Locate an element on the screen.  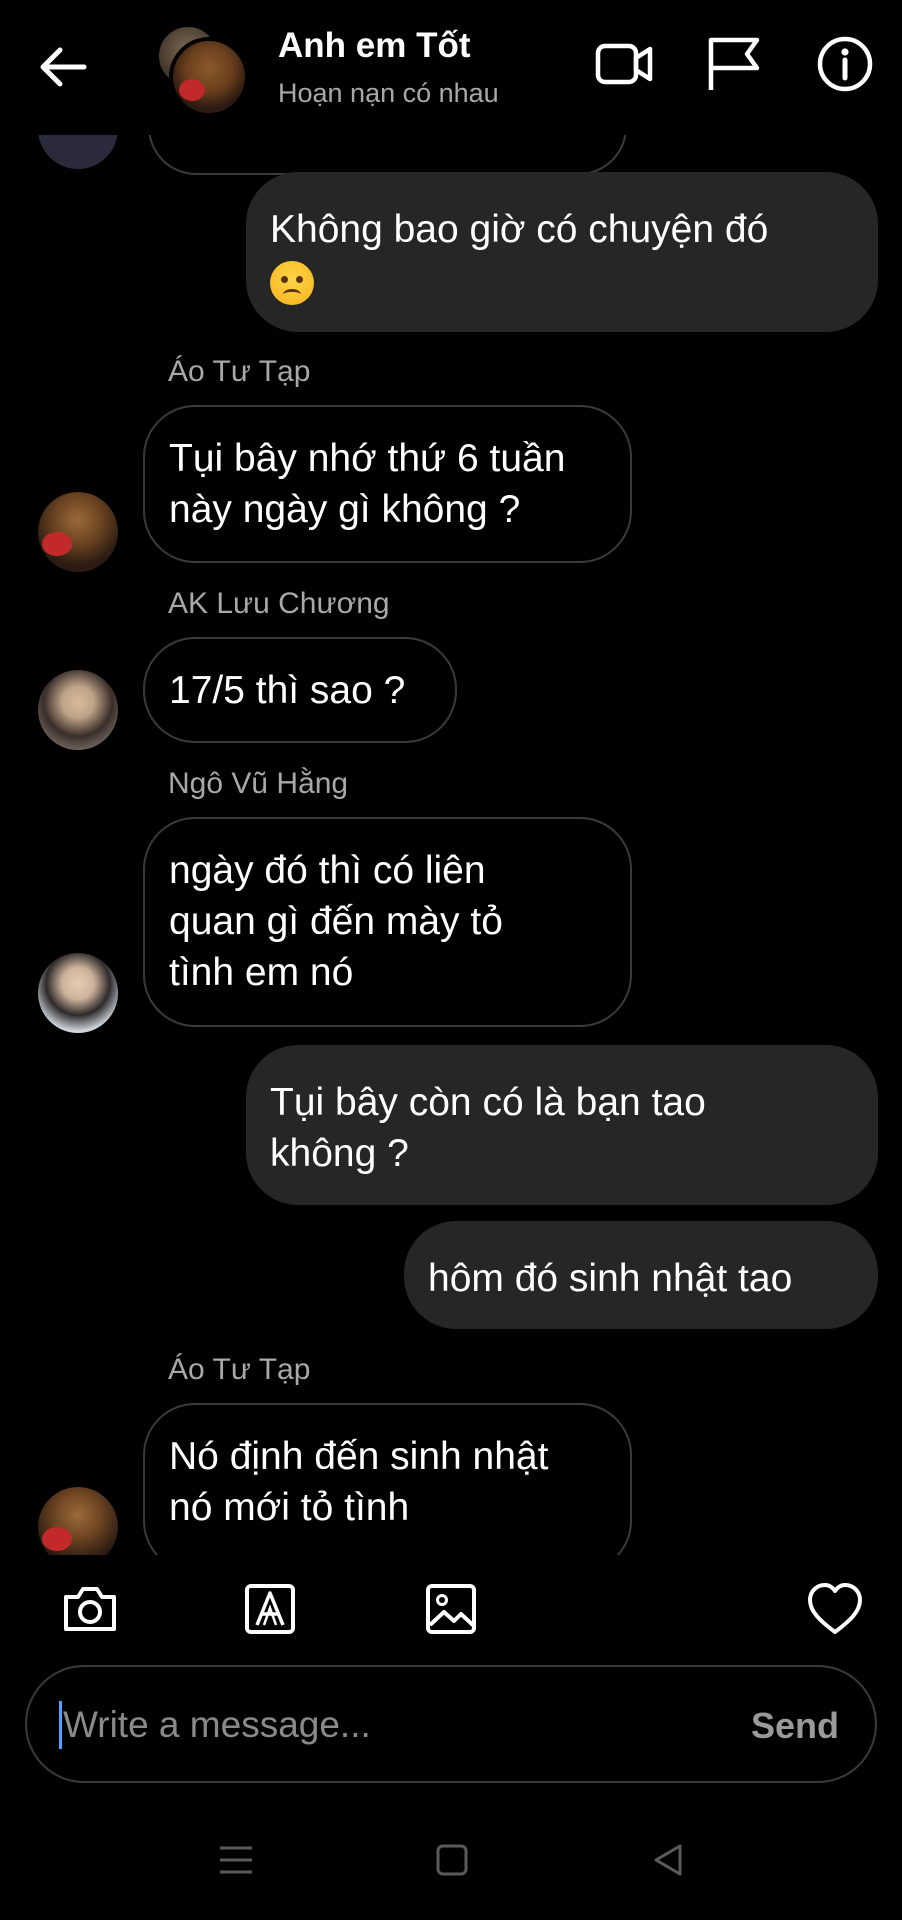
message-input is located at coordinates (383, 1725).